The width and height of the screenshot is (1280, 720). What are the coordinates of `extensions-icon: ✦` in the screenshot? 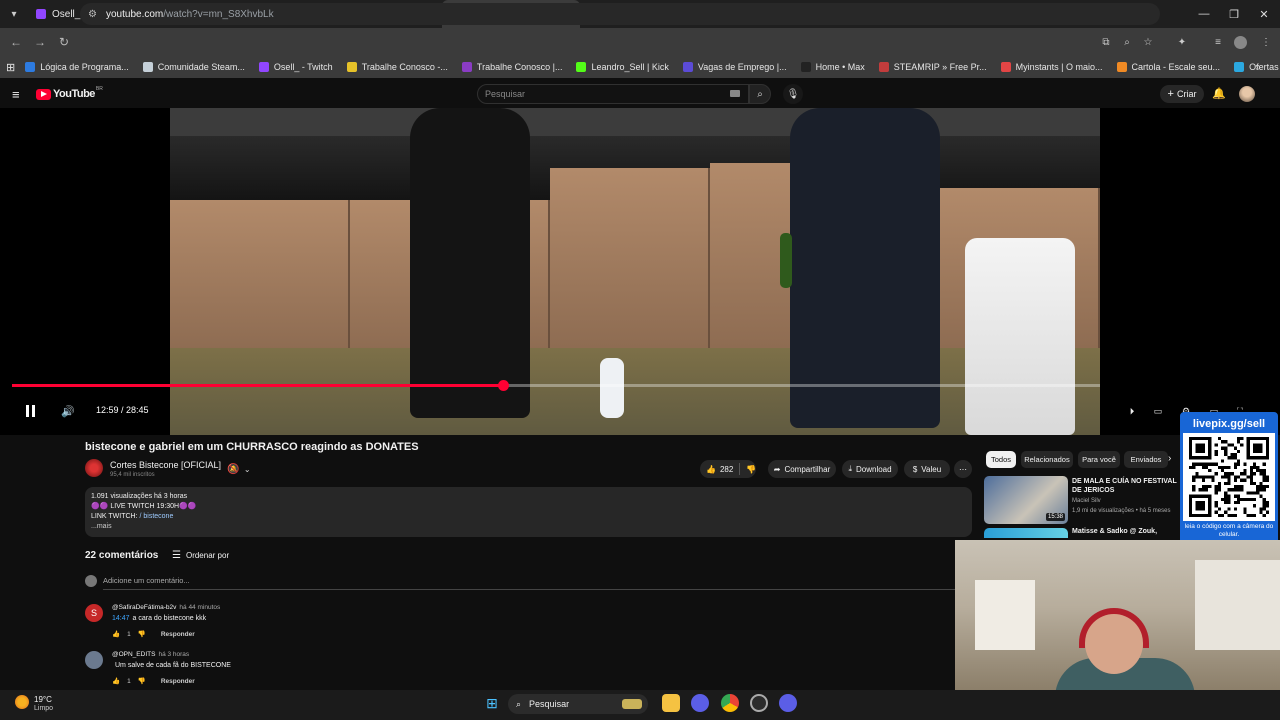 It's located at (1182, 42).